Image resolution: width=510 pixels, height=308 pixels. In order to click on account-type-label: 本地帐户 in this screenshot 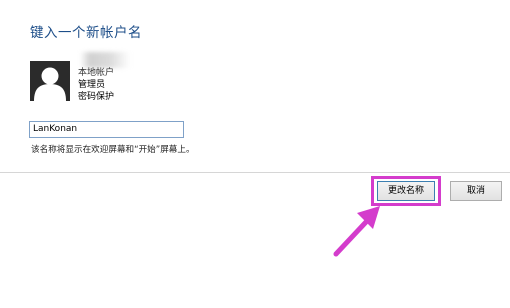, I will do `click(96, 73)`.